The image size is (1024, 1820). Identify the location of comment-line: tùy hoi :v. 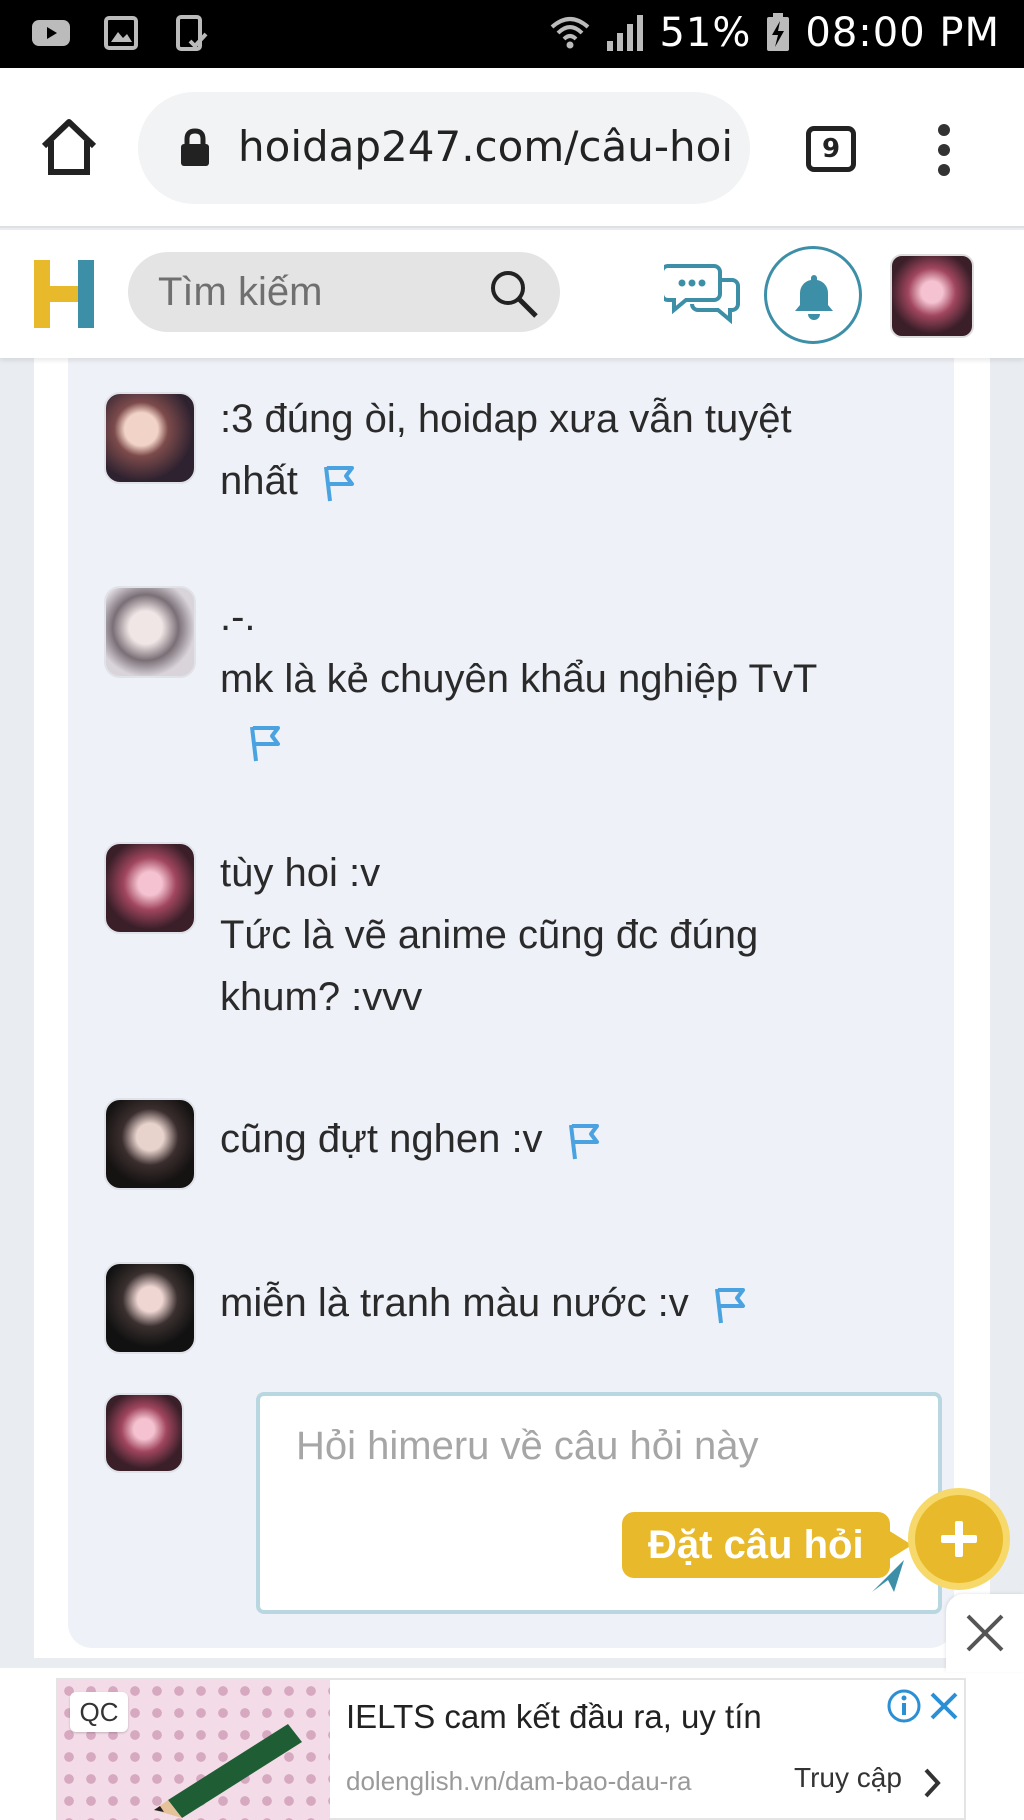
(300, 873).